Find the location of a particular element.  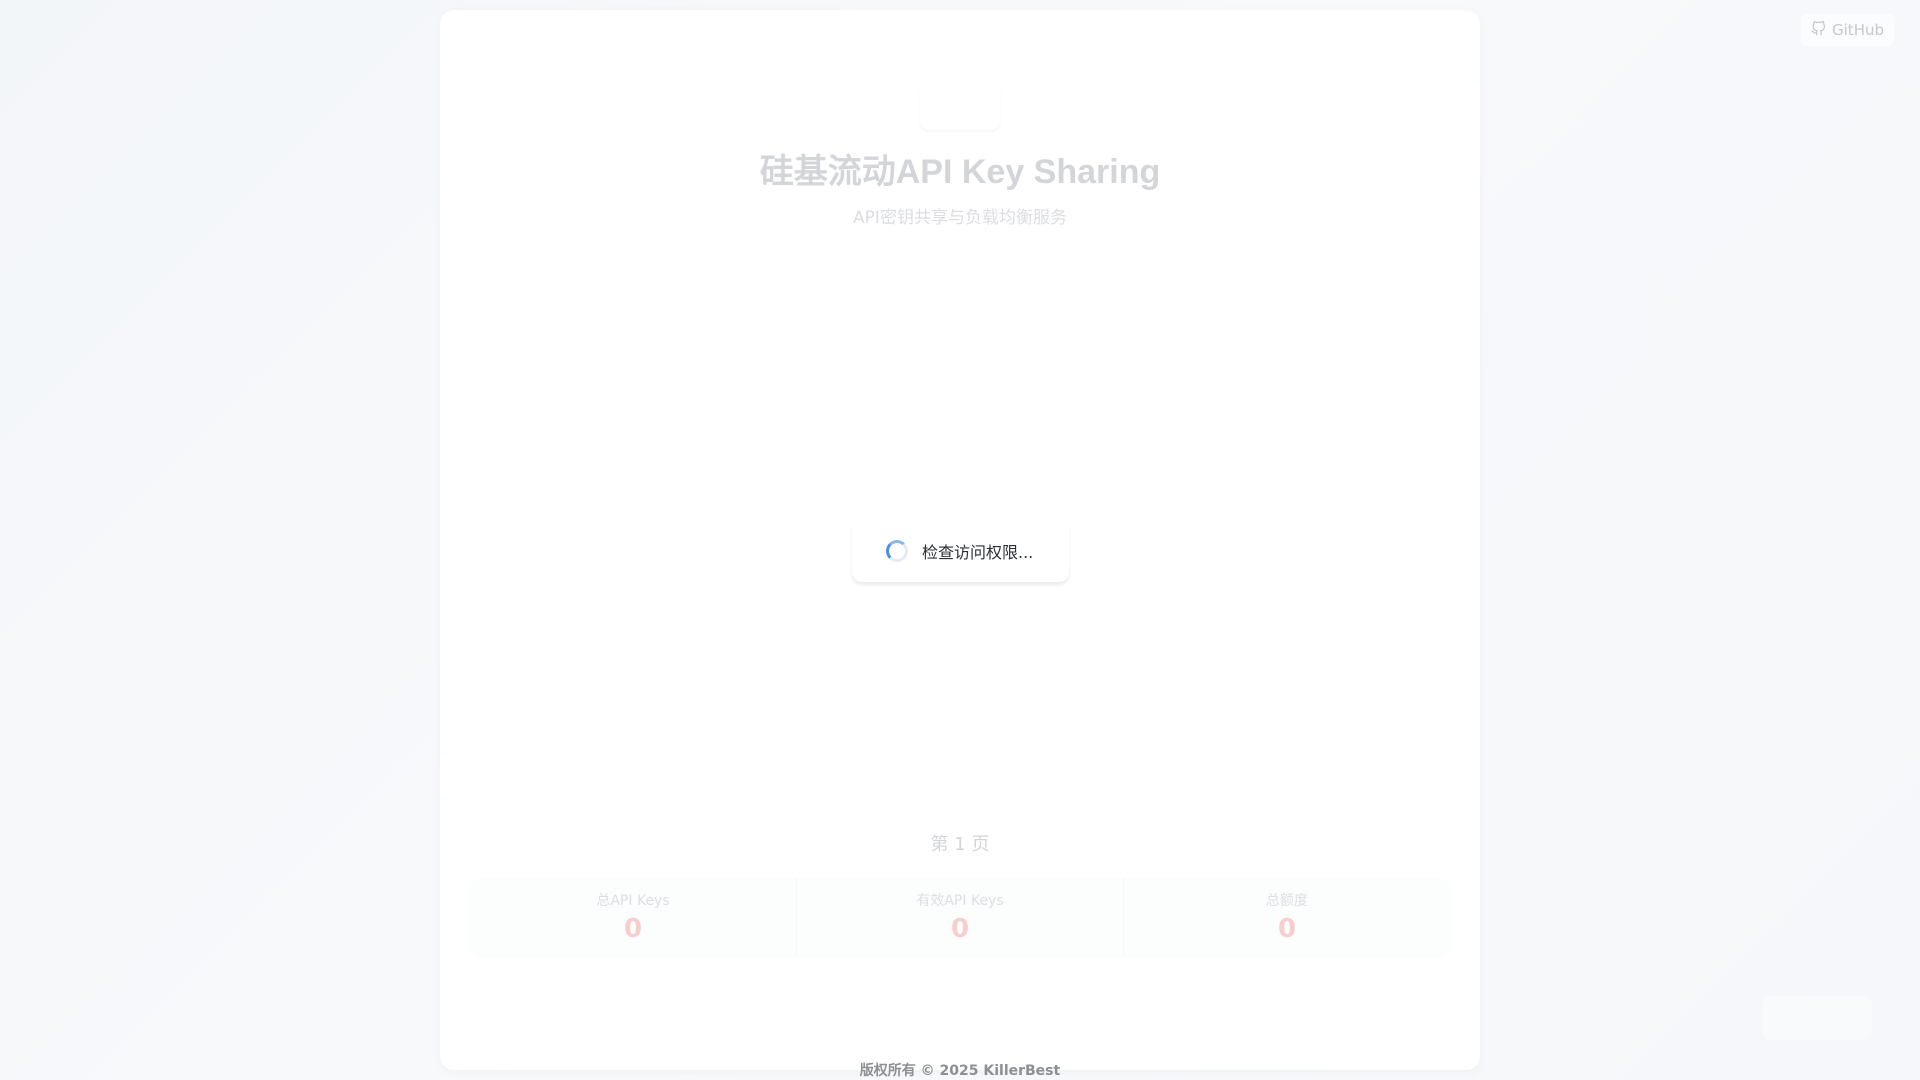

github-label: GitHub is located at coordinates (1858, 30).